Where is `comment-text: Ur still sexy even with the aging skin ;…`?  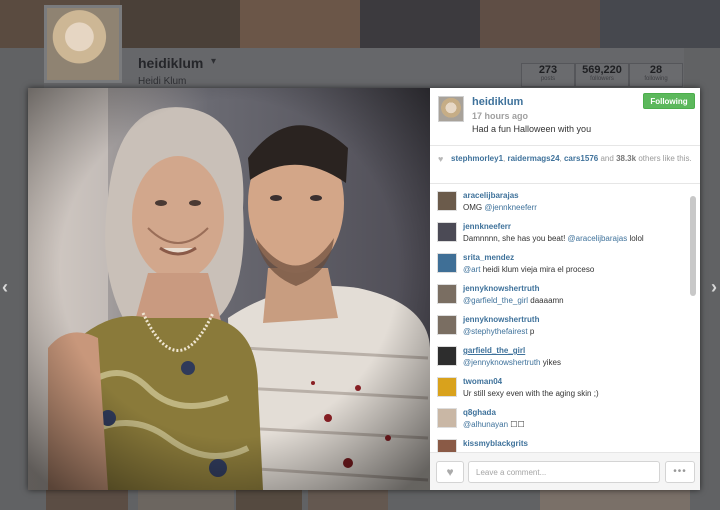 comment-text: Ur still sexy even with the aging skin ;… is located at coordinates (531, 393).